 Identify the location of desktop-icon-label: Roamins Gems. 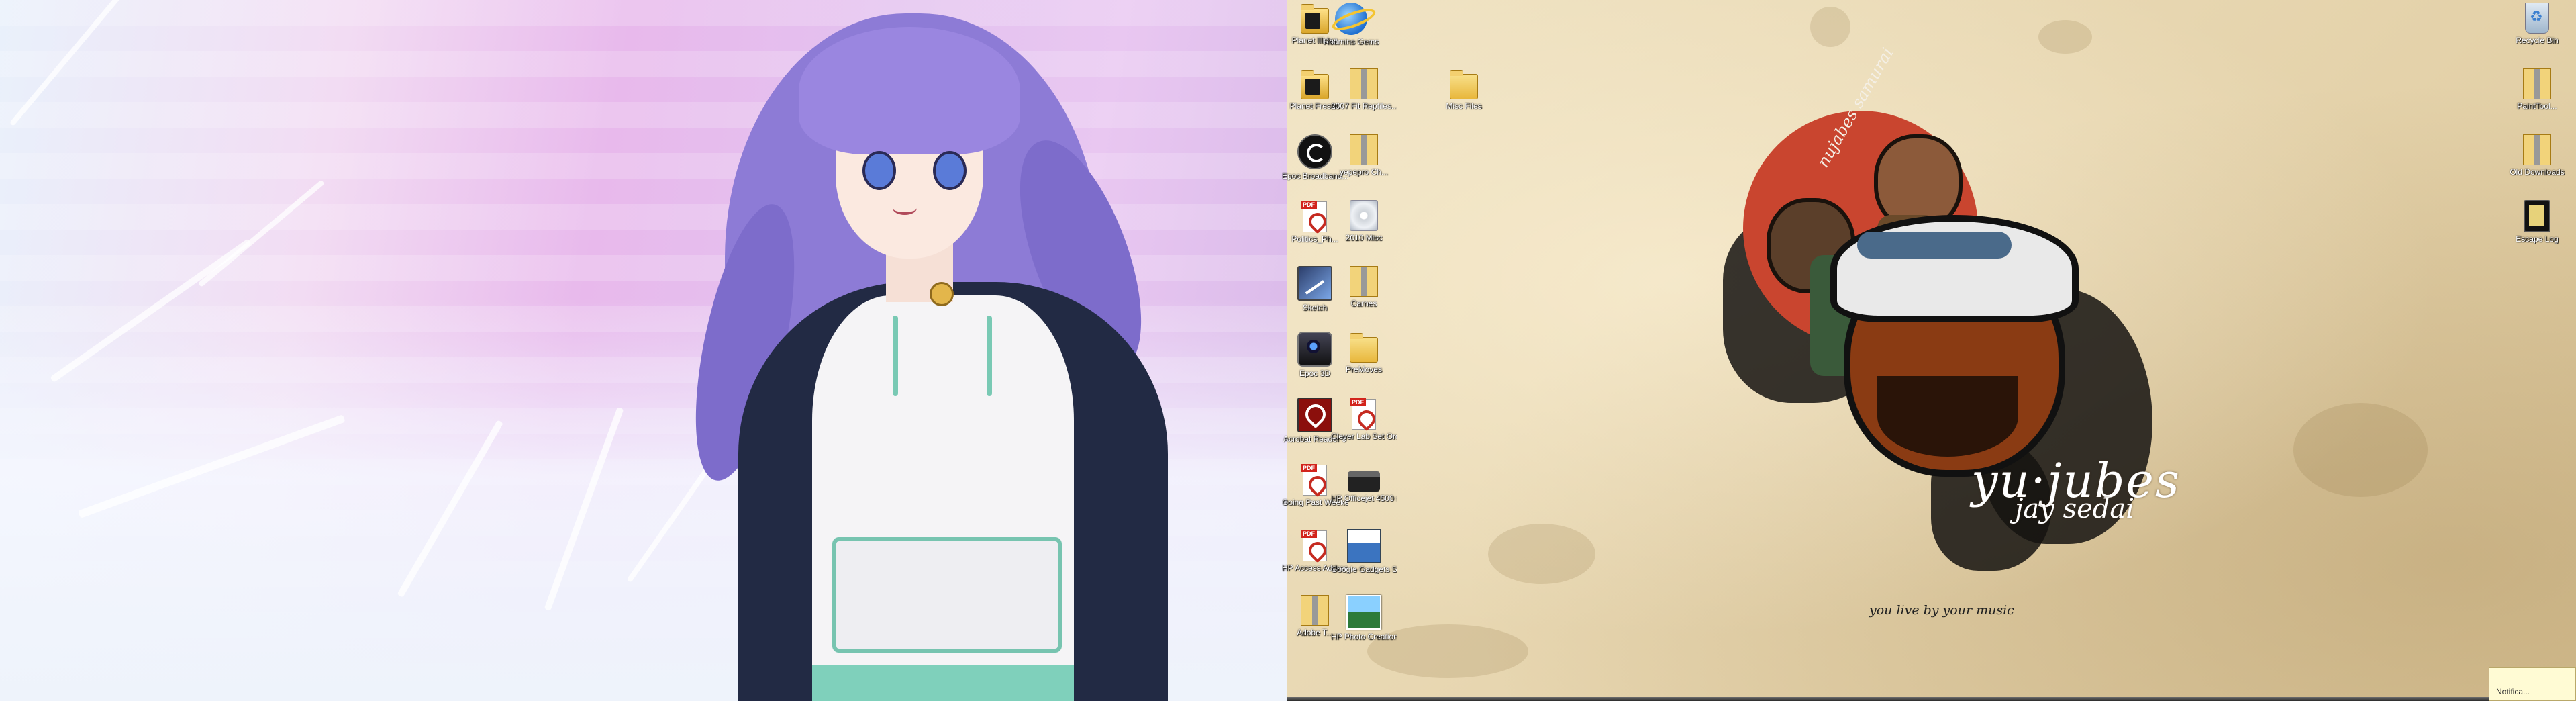
(1351, 42).